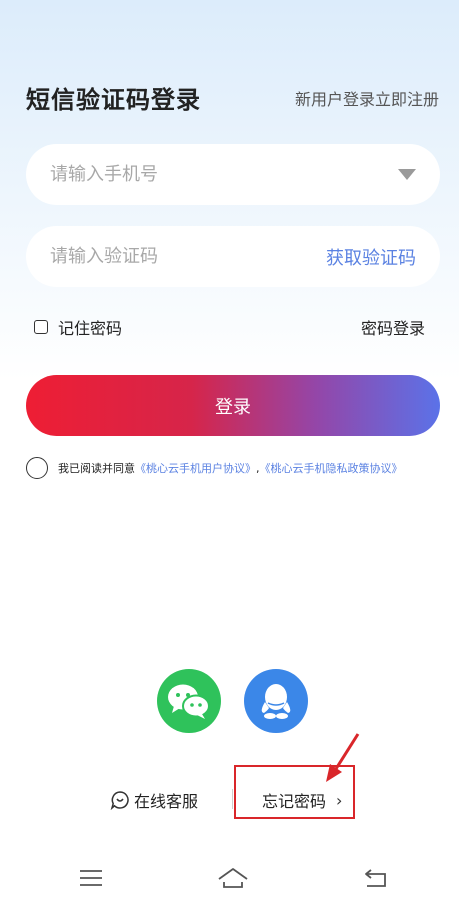 Image resolution: width=459 pixels, height=902 pixels. I want to click on phone-field, so click(233, 174).